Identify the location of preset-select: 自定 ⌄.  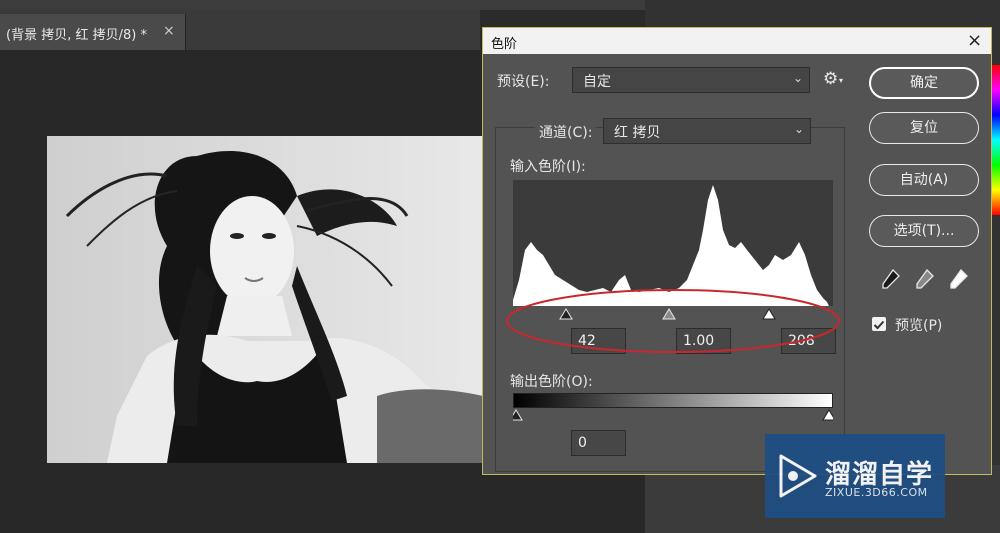
(691, 80).